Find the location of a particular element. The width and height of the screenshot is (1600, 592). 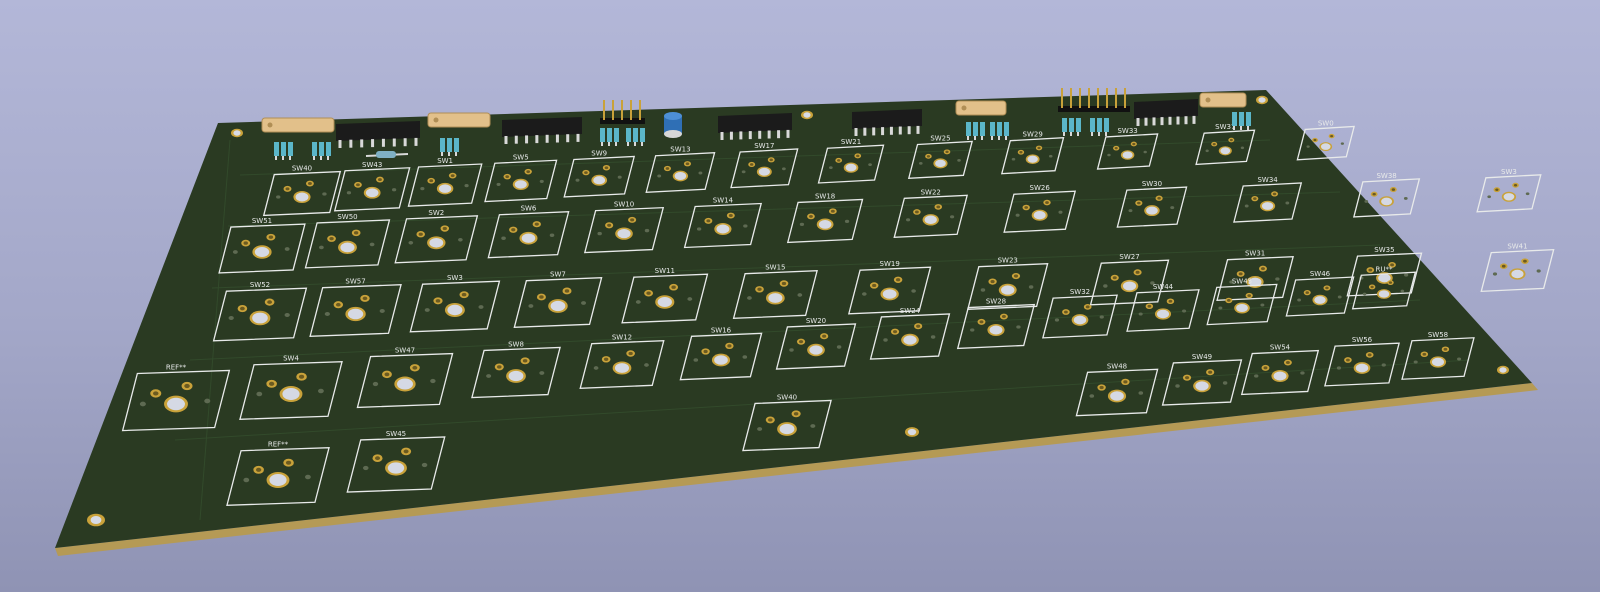

switch-label: SW14 is located at coordinates (723, 201).